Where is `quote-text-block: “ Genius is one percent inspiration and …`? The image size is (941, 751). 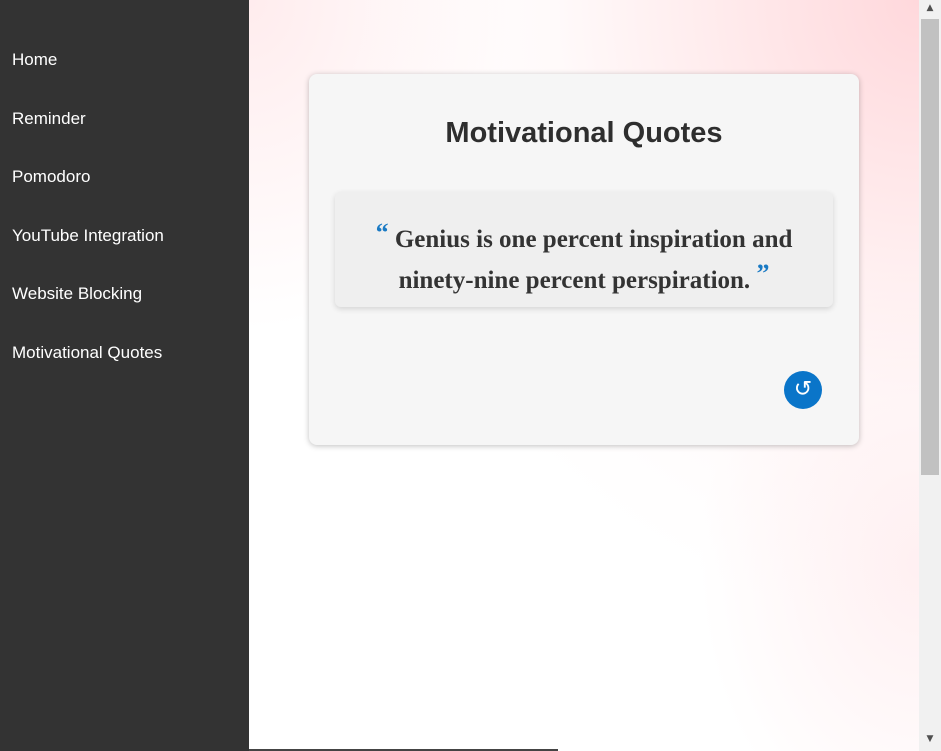
quote-text-block: “ Genius is one percent inspiration and … is located at coordinates (584, 257).